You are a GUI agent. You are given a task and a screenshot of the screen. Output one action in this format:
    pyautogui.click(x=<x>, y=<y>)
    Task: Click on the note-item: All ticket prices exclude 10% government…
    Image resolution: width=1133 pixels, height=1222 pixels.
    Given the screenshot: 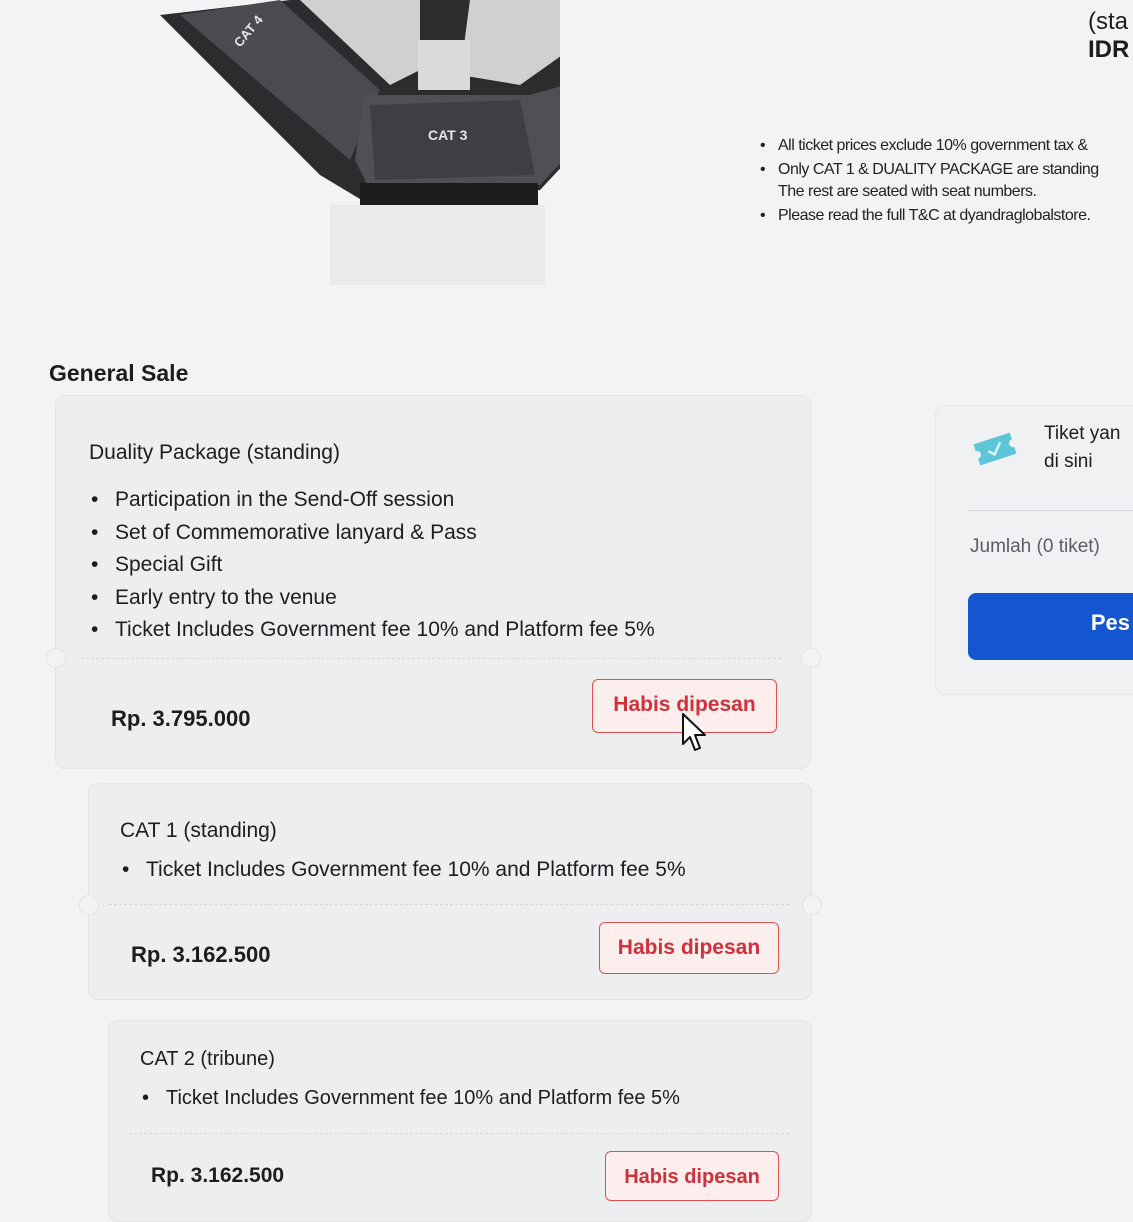 What is the action you would take?
    pyautogui.click(x=946, y=146)
    